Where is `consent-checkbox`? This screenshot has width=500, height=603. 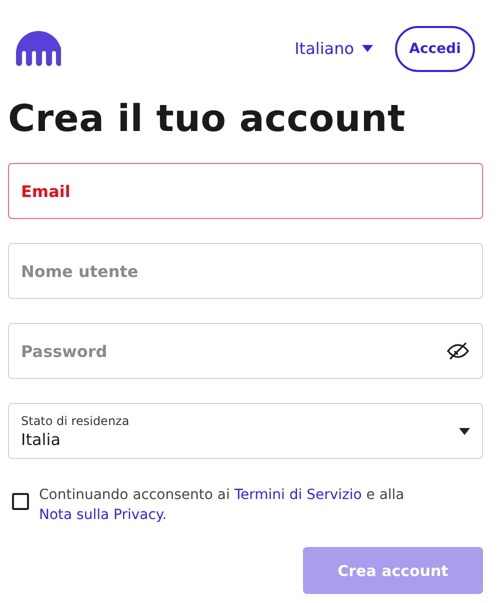
consent-checkbox is located at coordinates (20, 501).